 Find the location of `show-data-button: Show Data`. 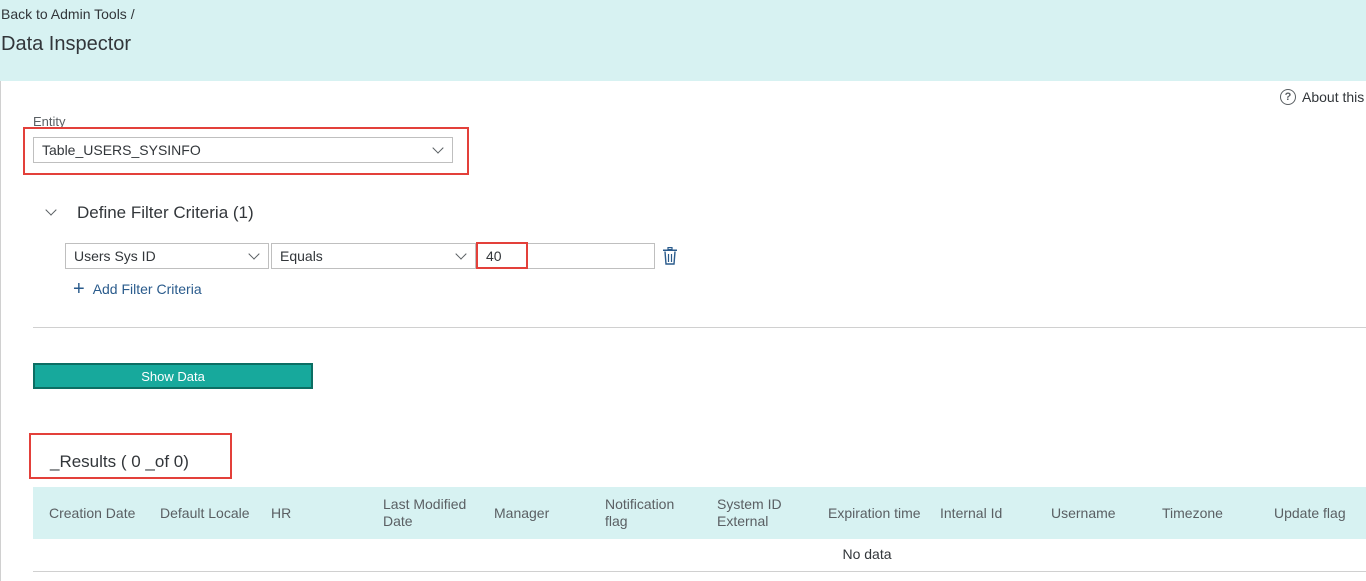

show-data-button: Show Data is located at coordinates (173, 376).